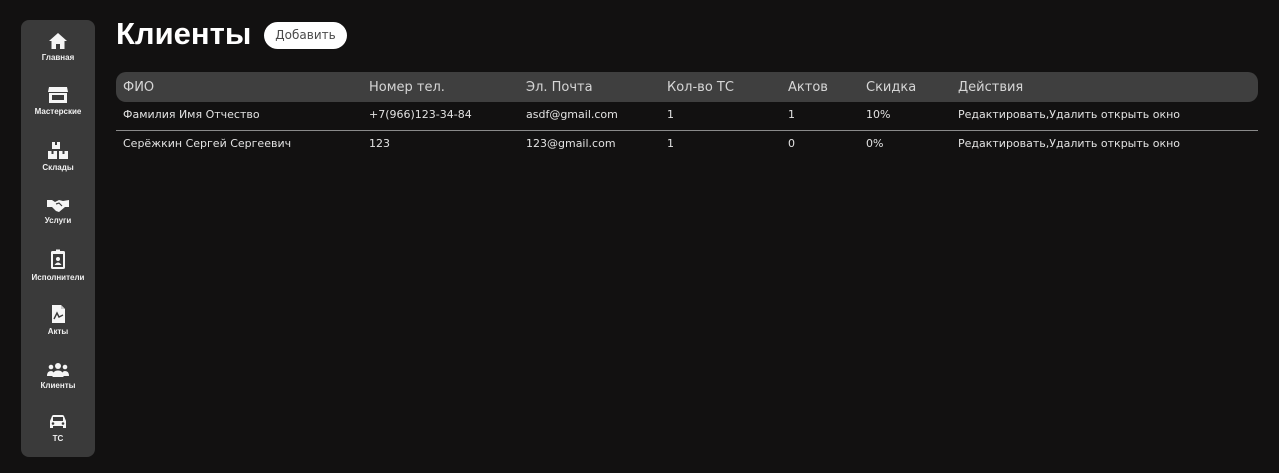 This screenshot has height=473, width=1279. I want to click on column-header-name: ФИО, so click(139, 87).